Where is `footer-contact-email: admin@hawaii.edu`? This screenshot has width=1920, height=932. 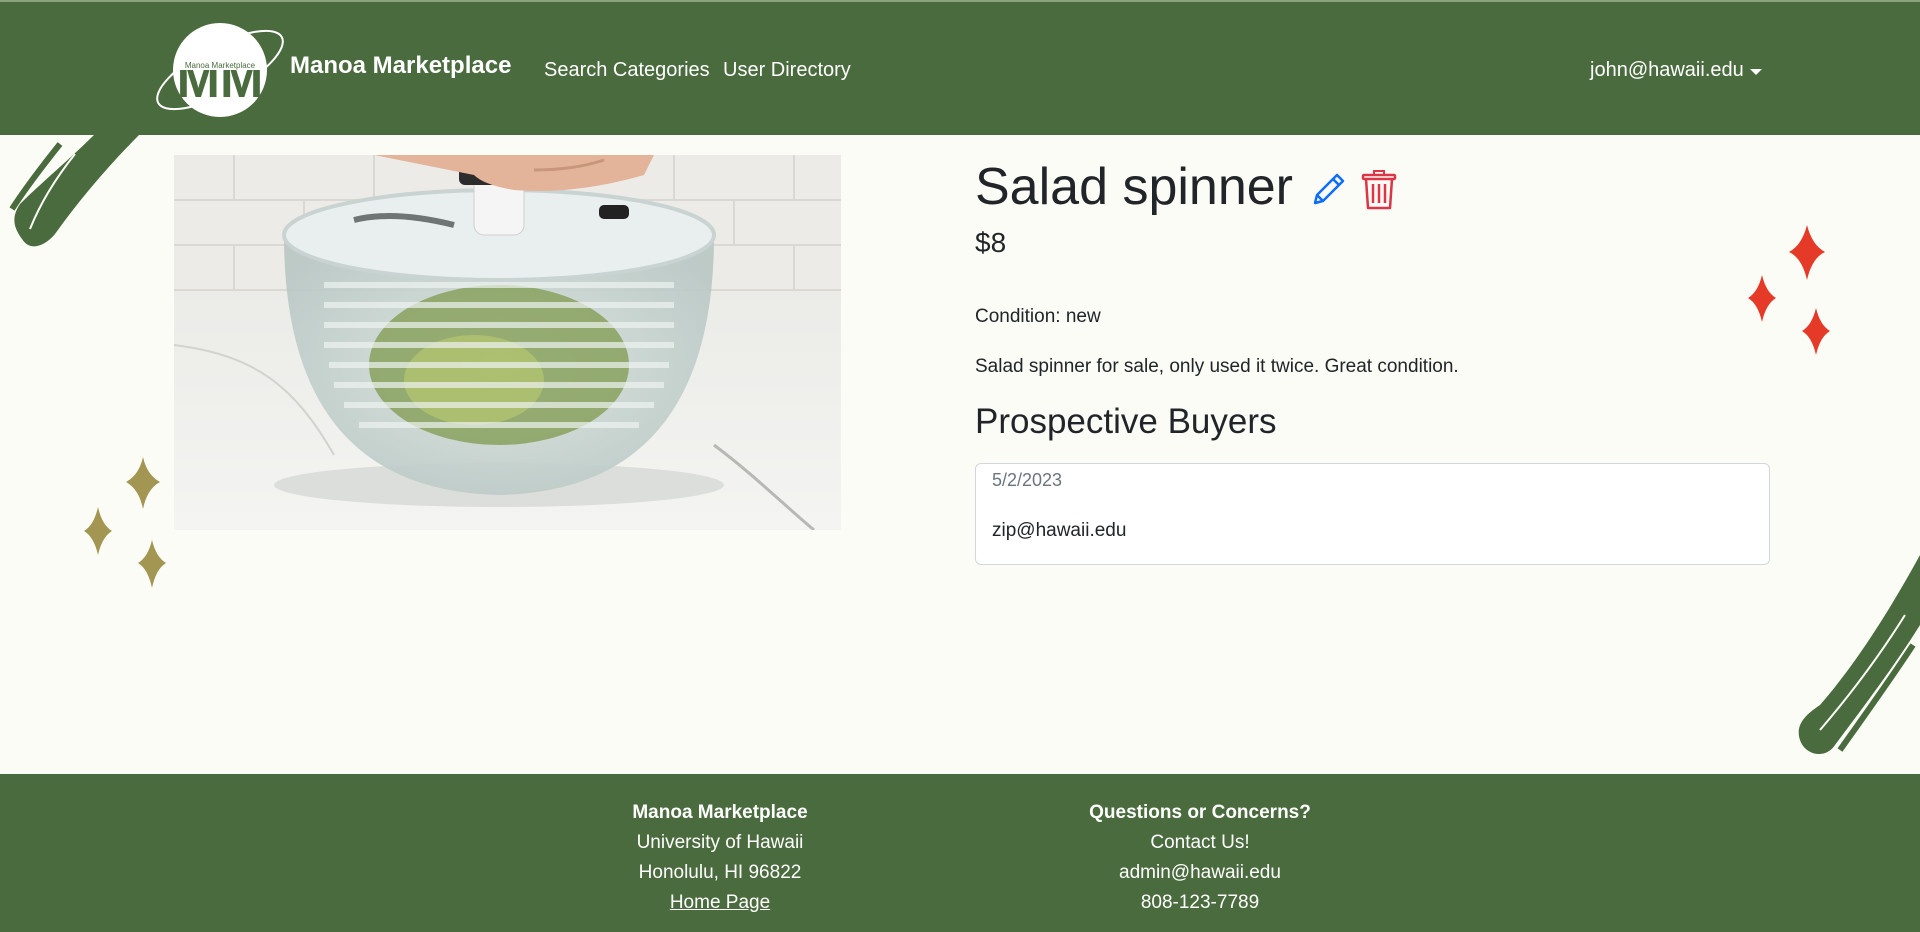
footer-contact-email: admin@hawaii.edu is located at coordinates (1200, 872).